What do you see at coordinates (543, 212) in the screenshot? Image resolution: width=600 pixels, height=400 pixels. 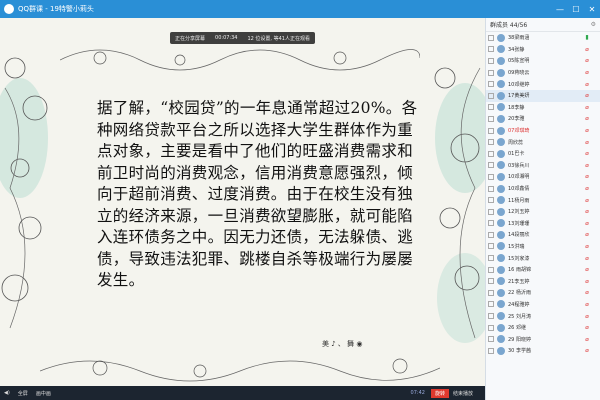 I see `member-row: 12刘玉婷 ⌀` at bounding box center [543, 212].